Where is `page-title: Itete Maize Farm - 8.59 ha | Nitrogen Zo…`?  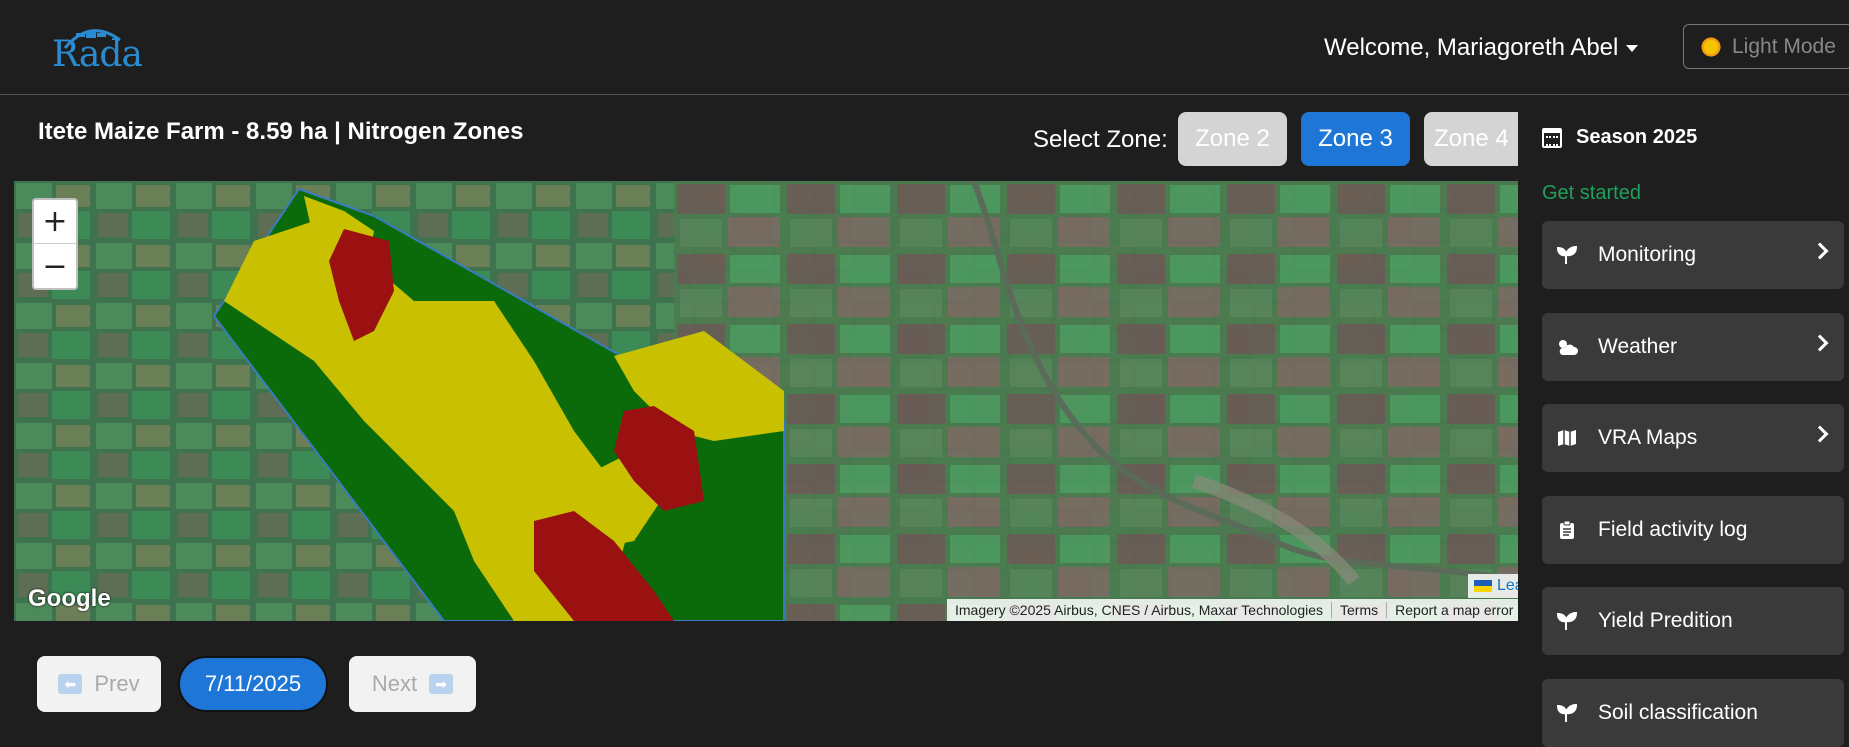
page-title: Itete Maize Farm - 8.59 ha | Nitrogen Zo… is located at coordinates (281, 131).